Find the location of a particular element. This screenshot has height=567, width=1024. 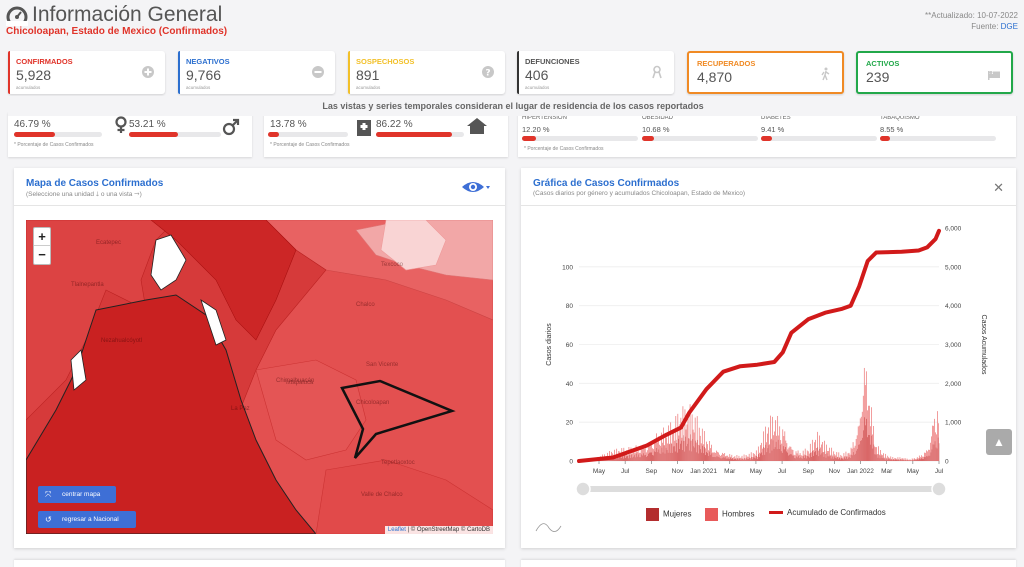

kpi-card-recuperados: RECUPERADOS 4,870 is located at coordinates (765, 72).